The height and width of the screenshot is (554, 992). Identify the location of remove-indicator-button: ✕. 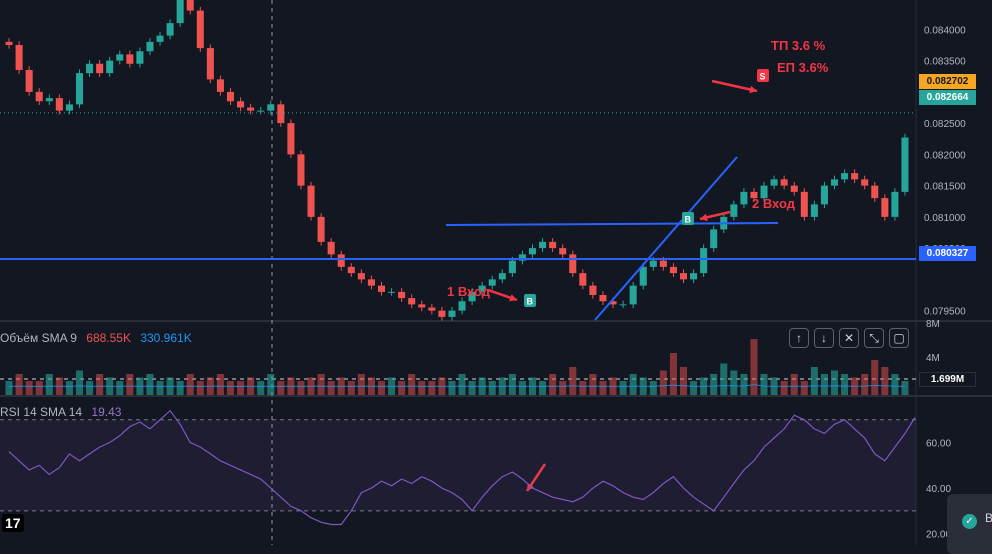
(849, 338).